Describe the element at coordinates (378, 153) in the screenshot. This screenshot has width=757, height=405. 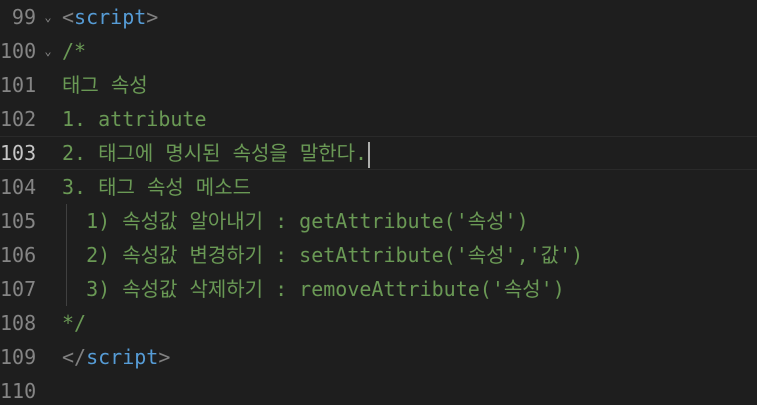
I see `code-line-current: 103 2. 태그에 명시된 속성을 말한다.` at that location.